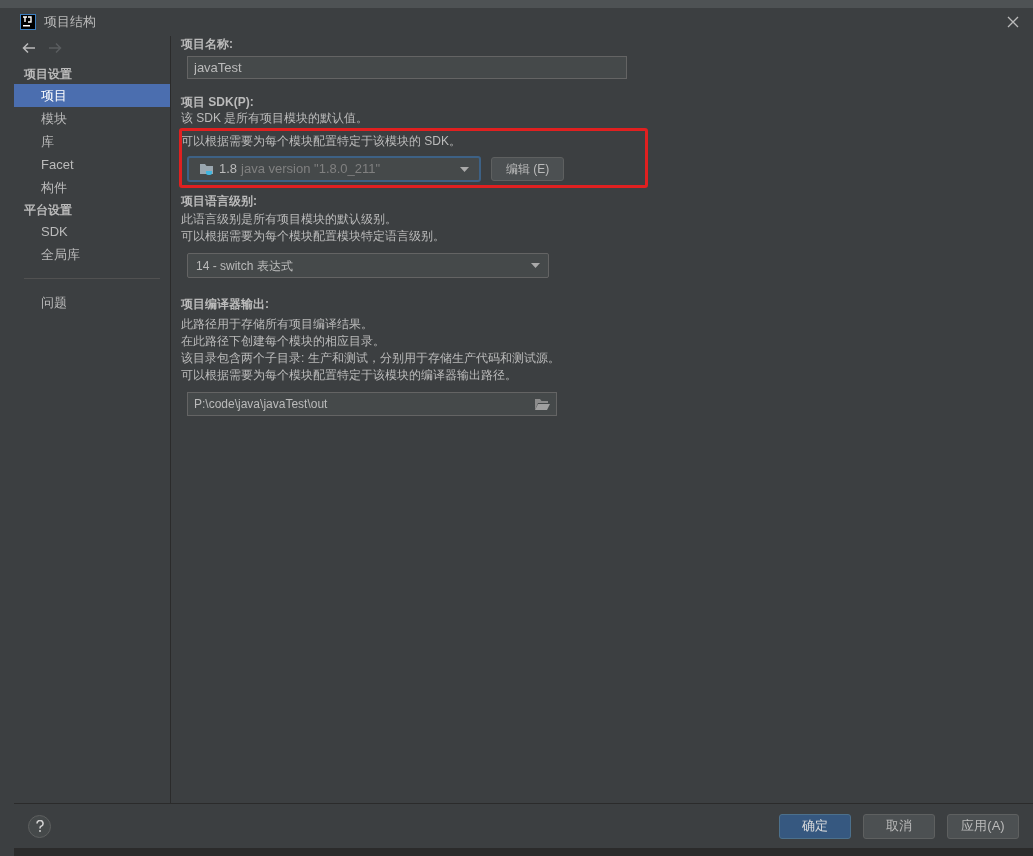 The image size is (1033, 856). What do you see at coordinates (28, 22) in the screenshot?
I see `app-icon` at bounding box center [28, 22].